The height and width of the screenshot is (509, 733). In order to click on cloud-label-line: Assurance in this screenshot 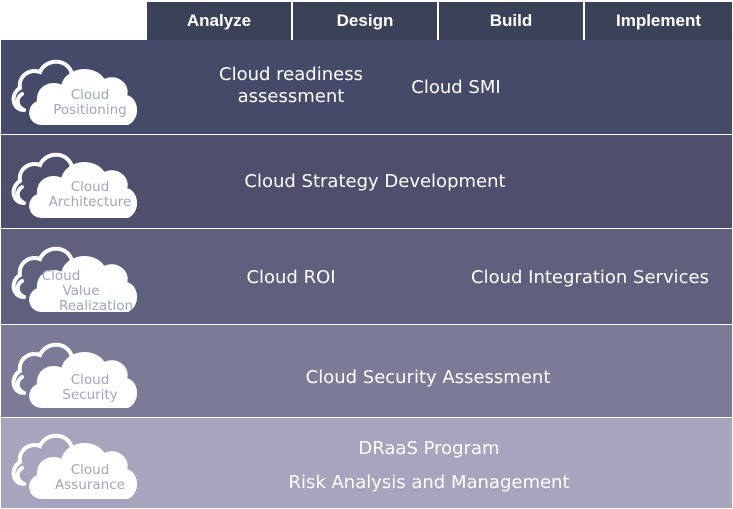, I will do `click(90, 485)`.